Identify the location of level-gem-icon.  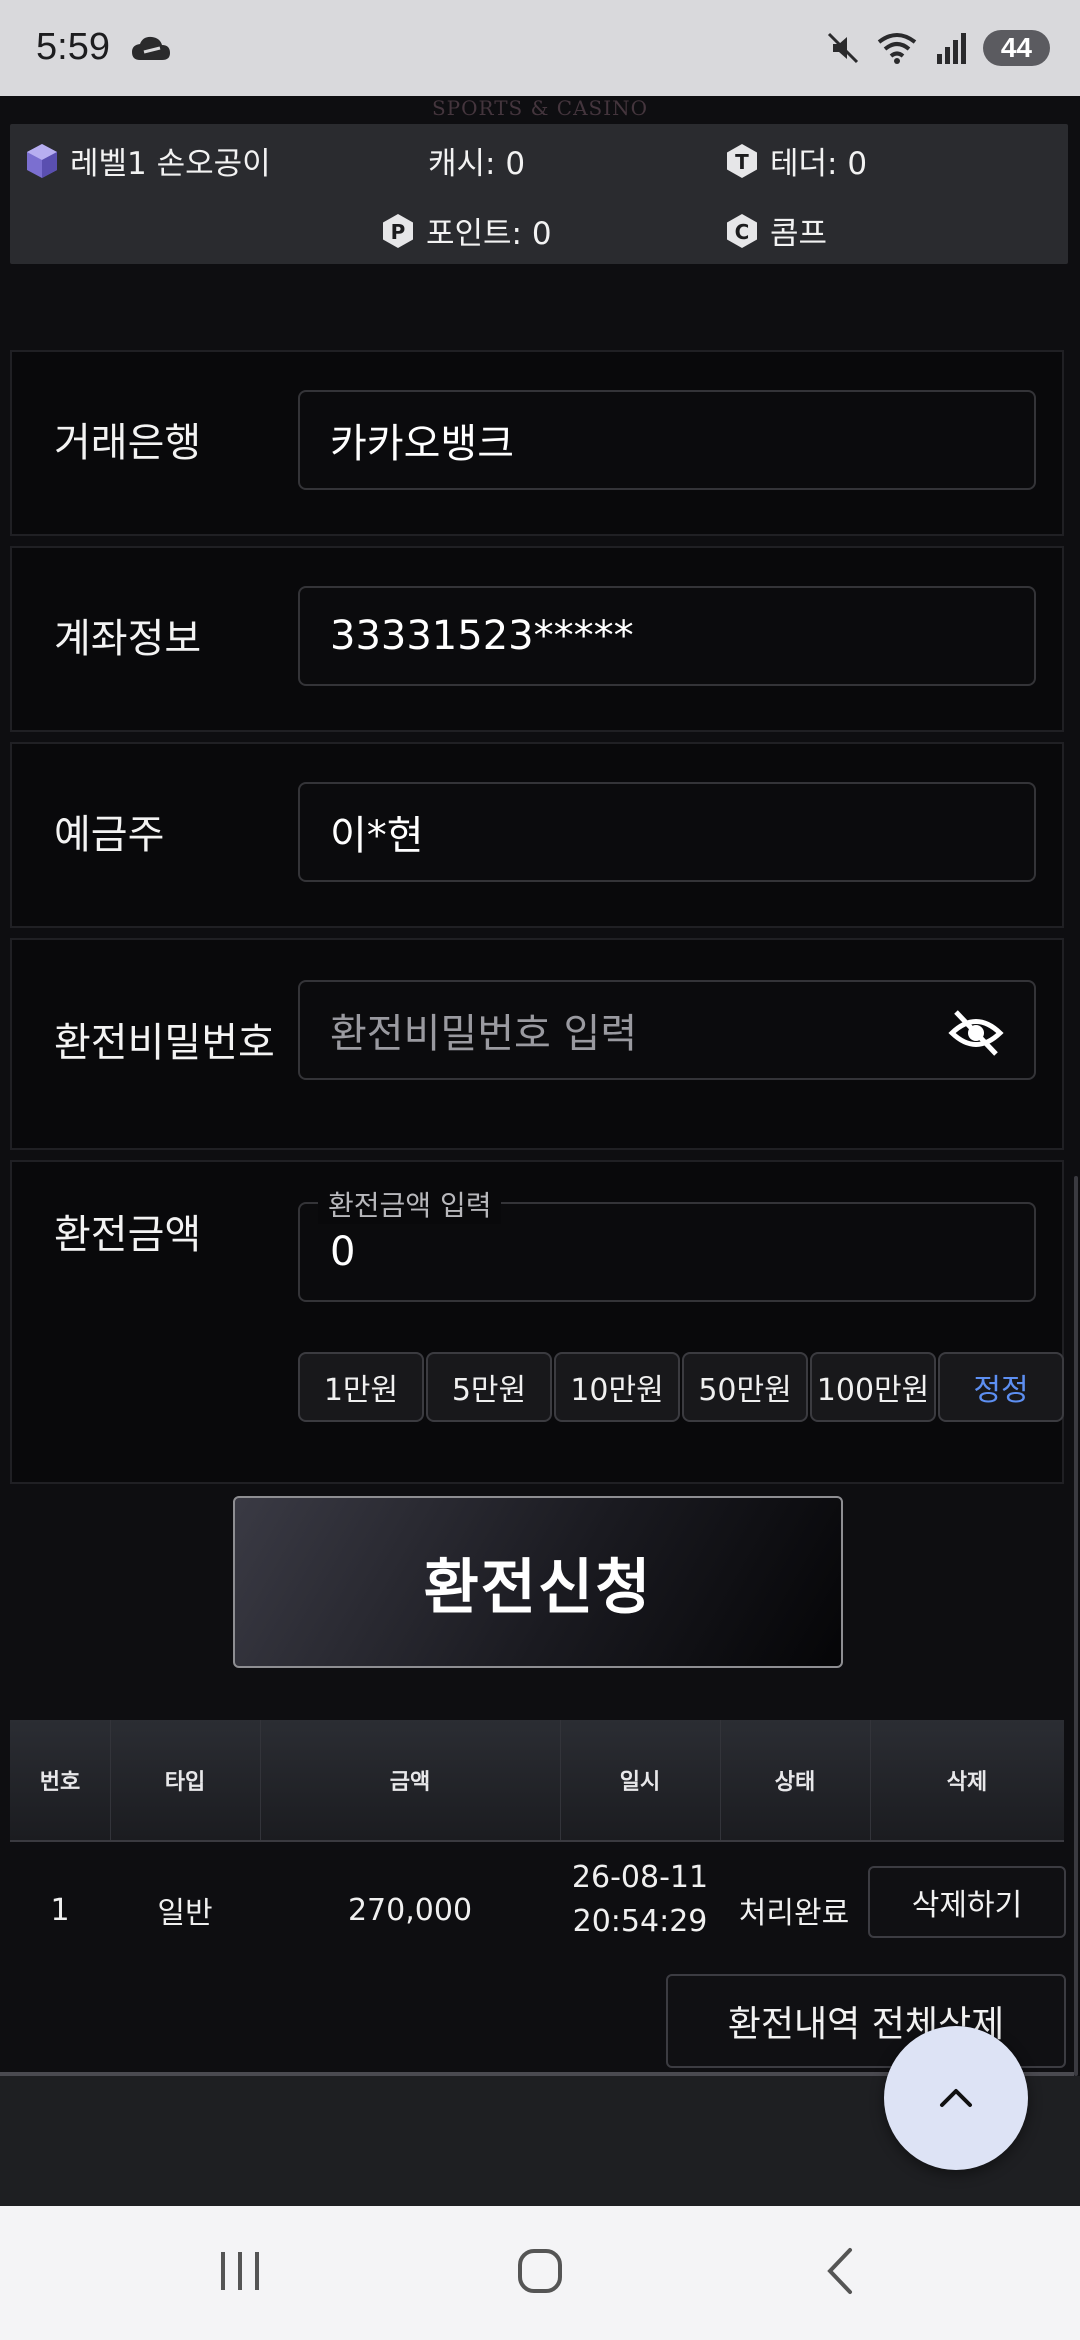
(42, 160).